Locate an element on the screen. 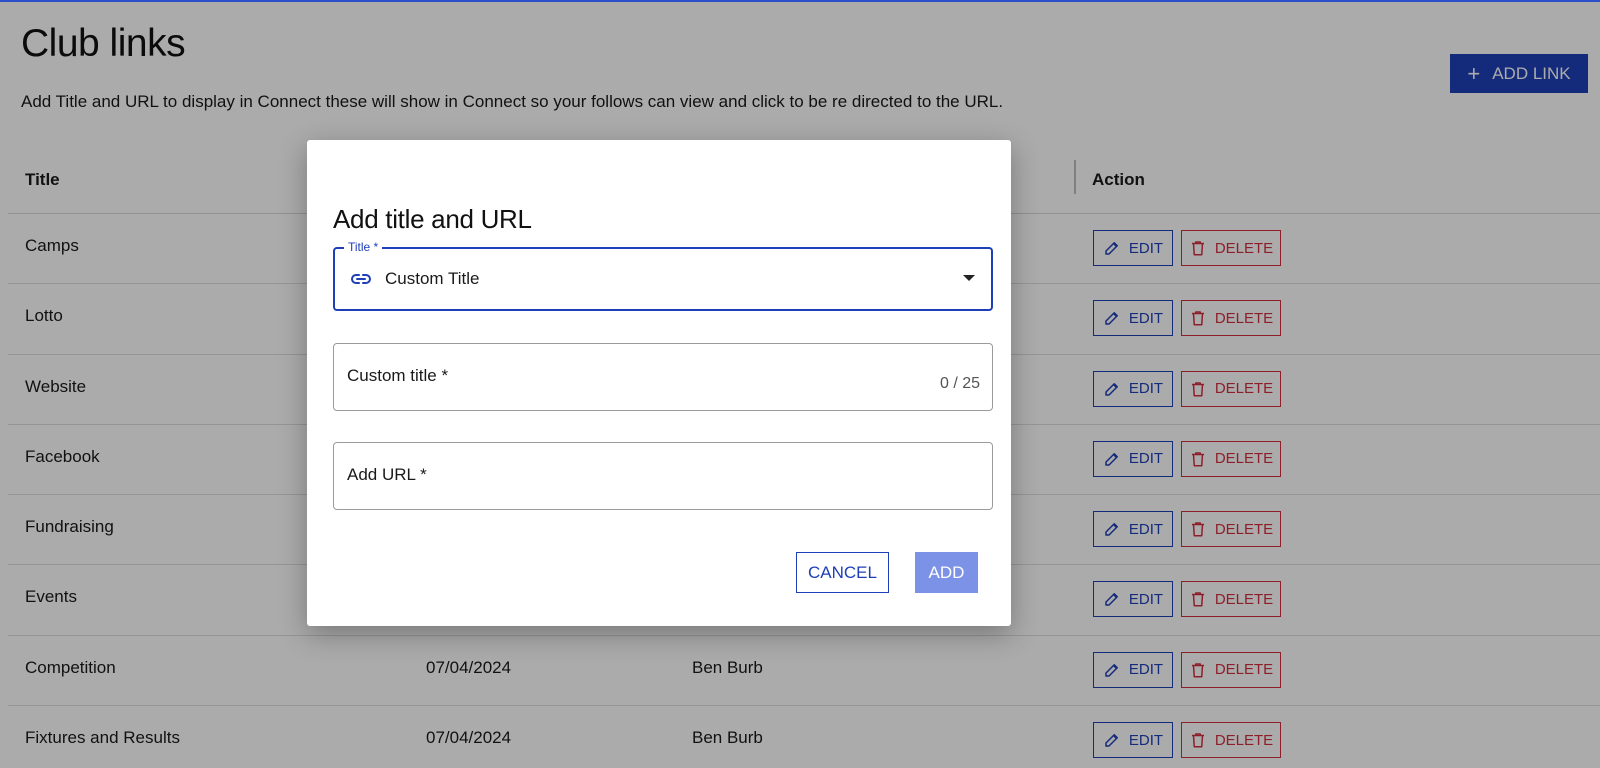 This screenshot has width=1600, height=768. url-field: Add URL * is located at coordinates (663, 476).